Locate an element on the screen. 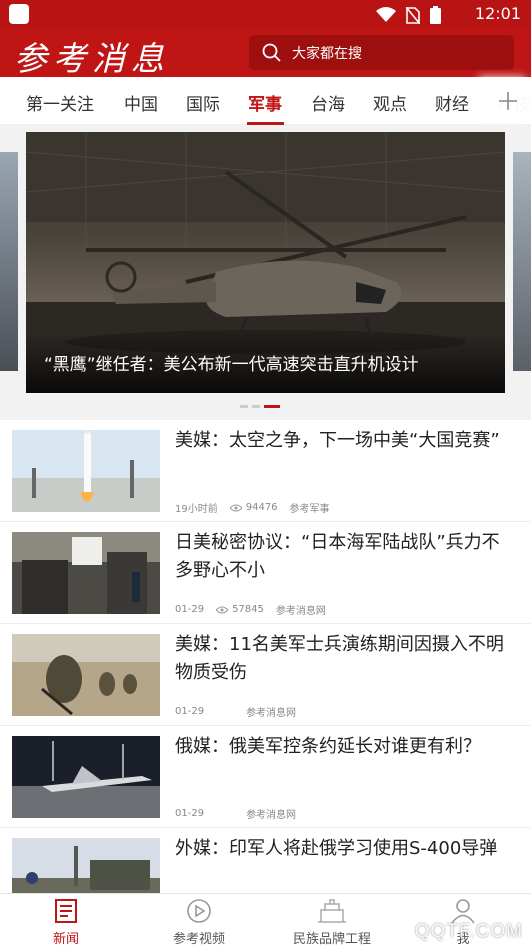 The image size is (531, 947). nav-video: 参考视频 is located at coordinates (199, 922).